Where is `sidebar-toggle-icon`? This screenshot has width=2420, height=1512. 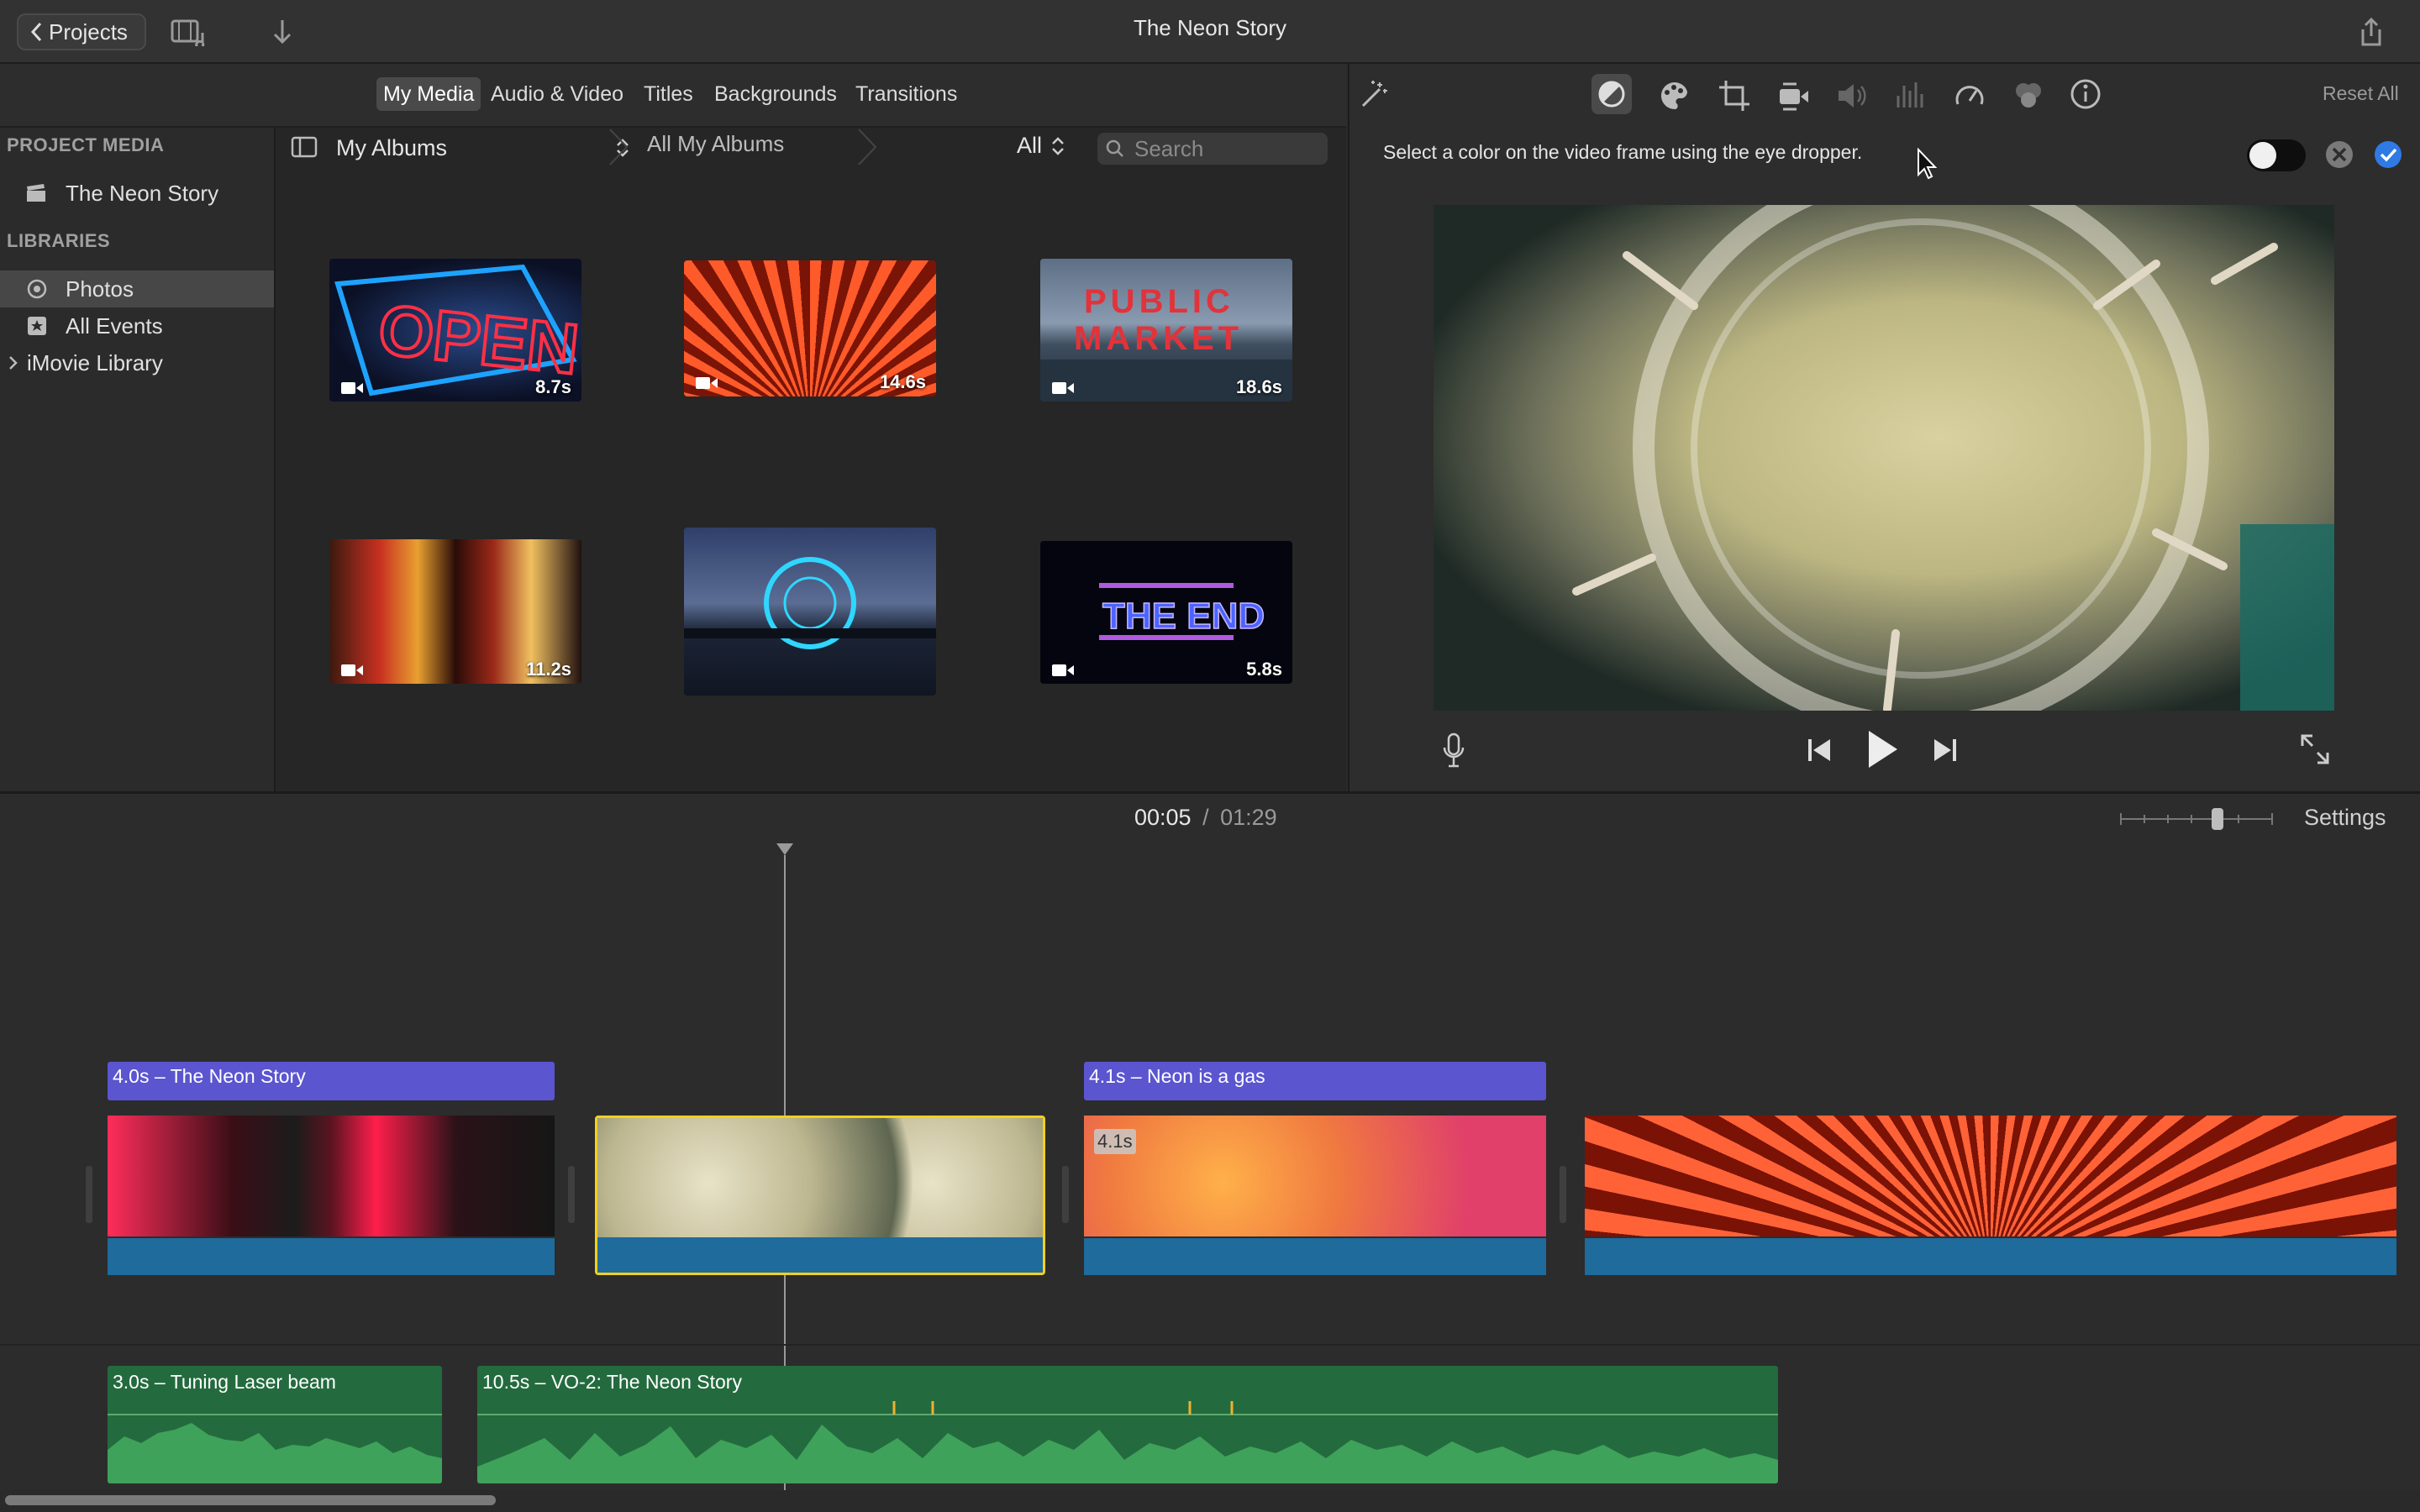
sidebar-toggle-icon is located at coordinates (304, 147).